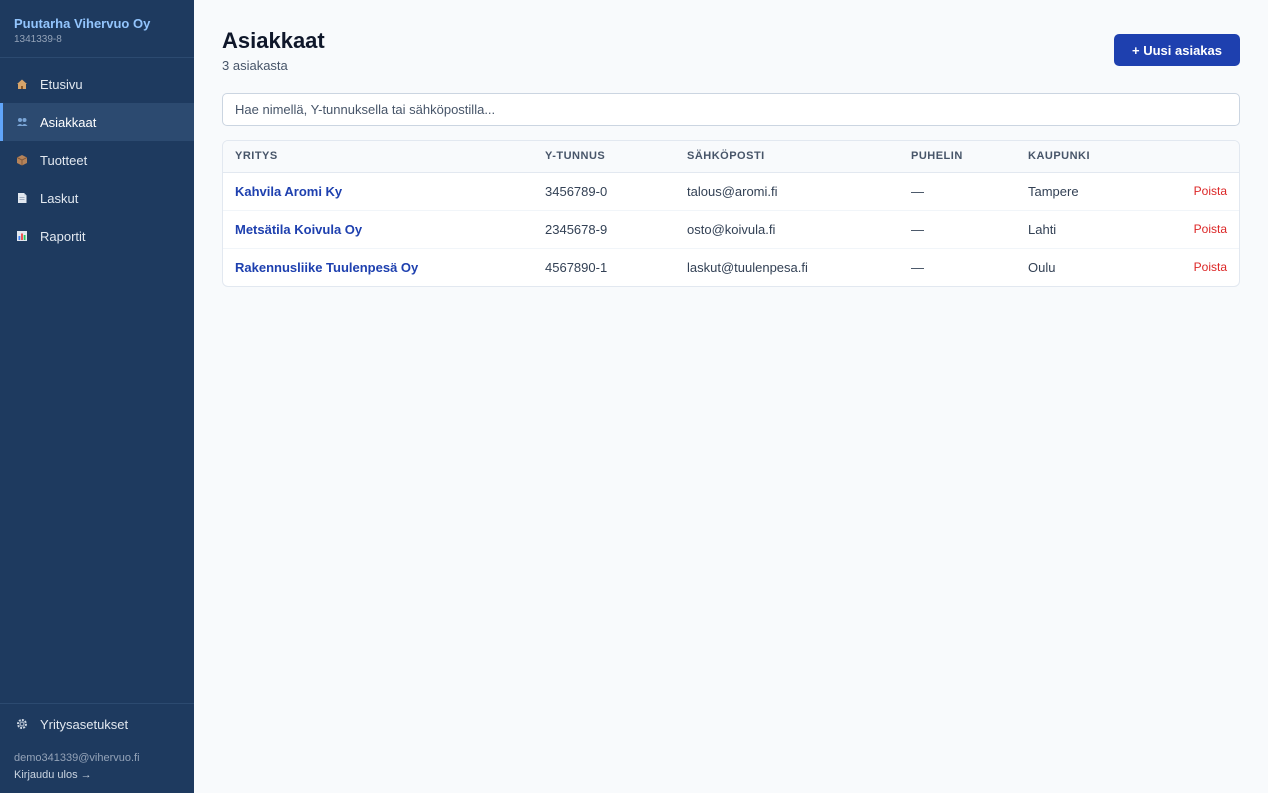  What do you see at coordinates (731, 109) in the screenshot?
I see `search-input` at bounding box center [731, 109].